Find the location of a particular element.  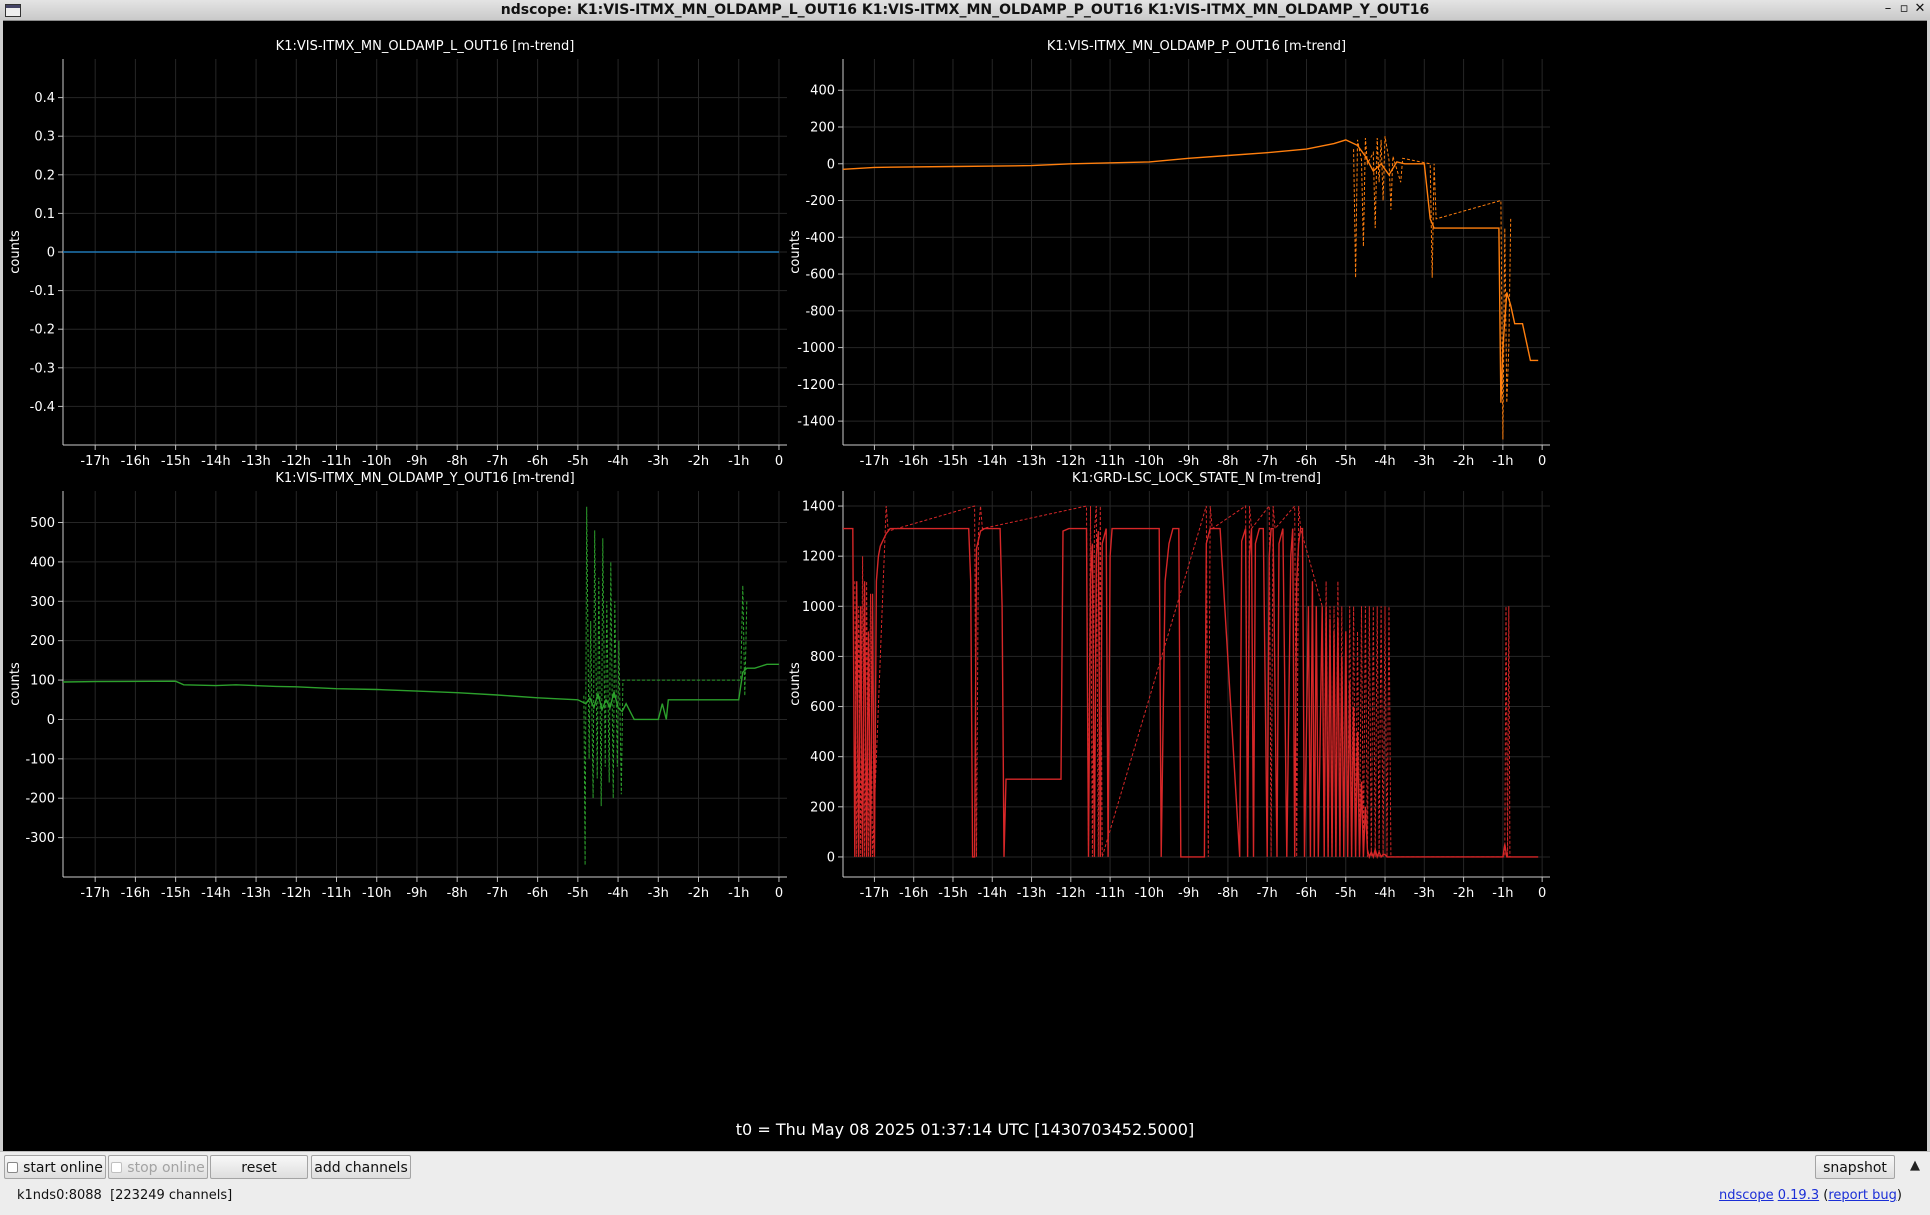

ndscope-link: ndscope is located at coordinates (1746, 1195).